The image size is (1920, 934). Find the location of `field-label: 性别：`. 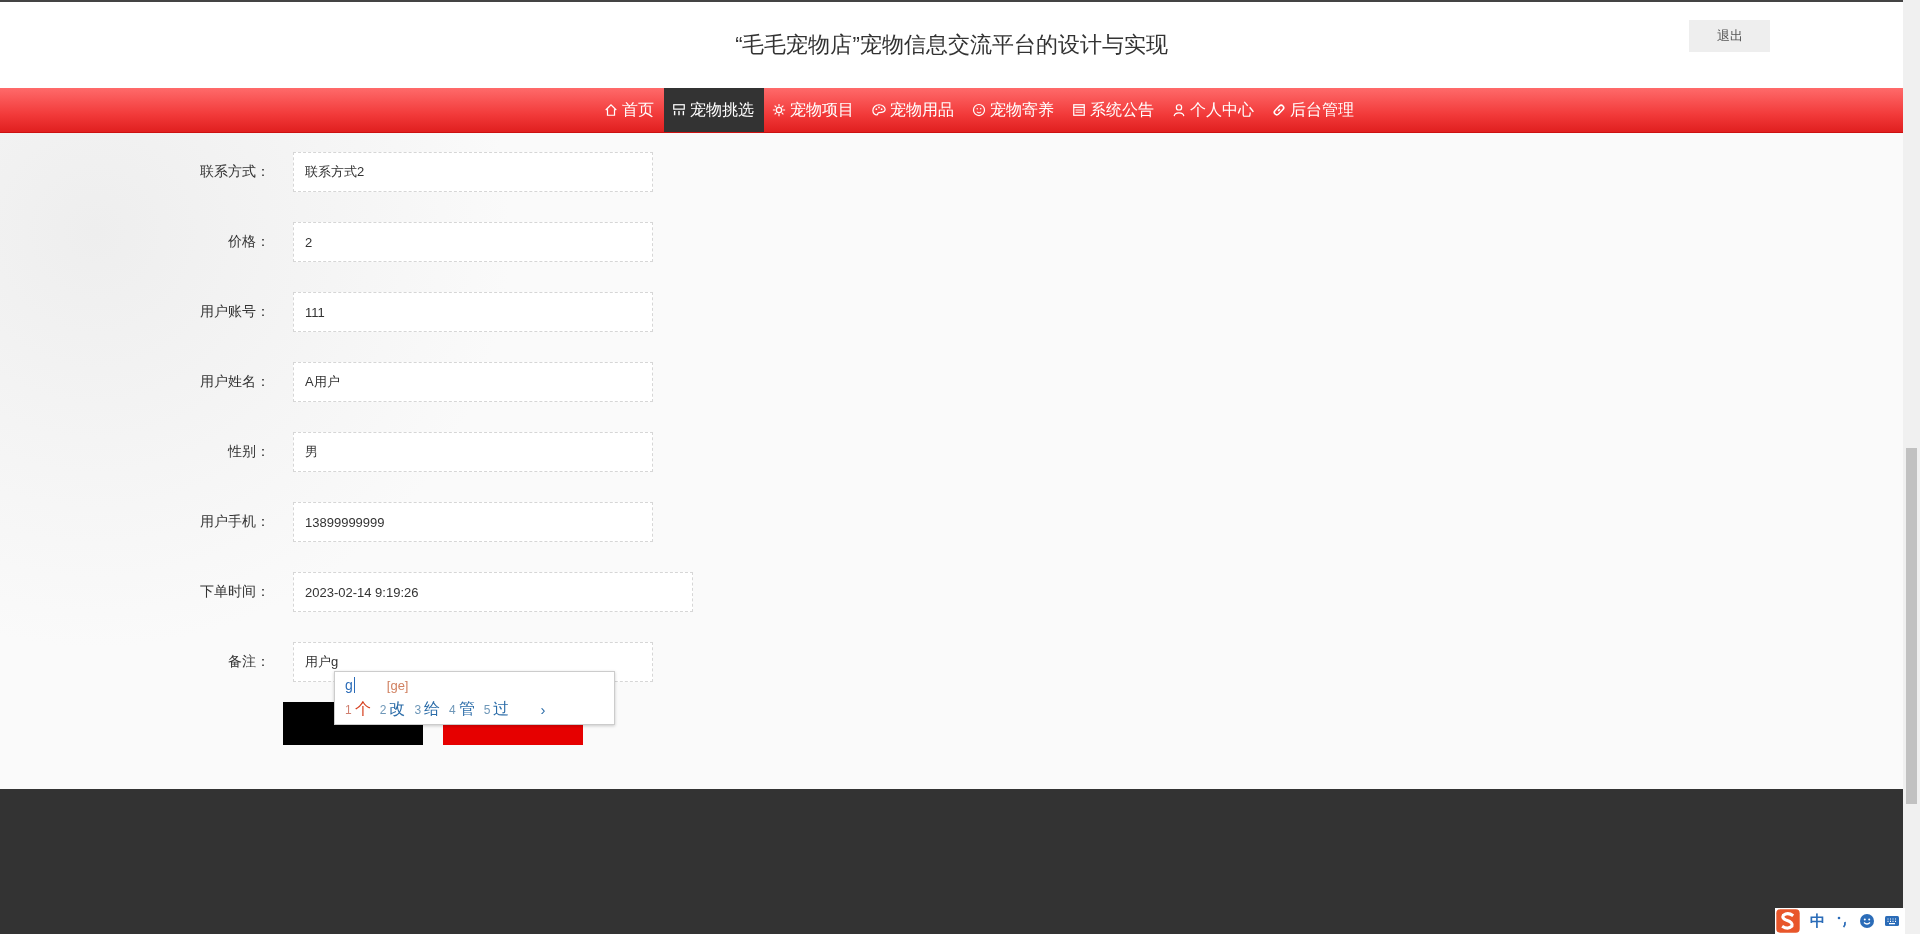

field-label: 性别： is located at coordinates (248, 452).